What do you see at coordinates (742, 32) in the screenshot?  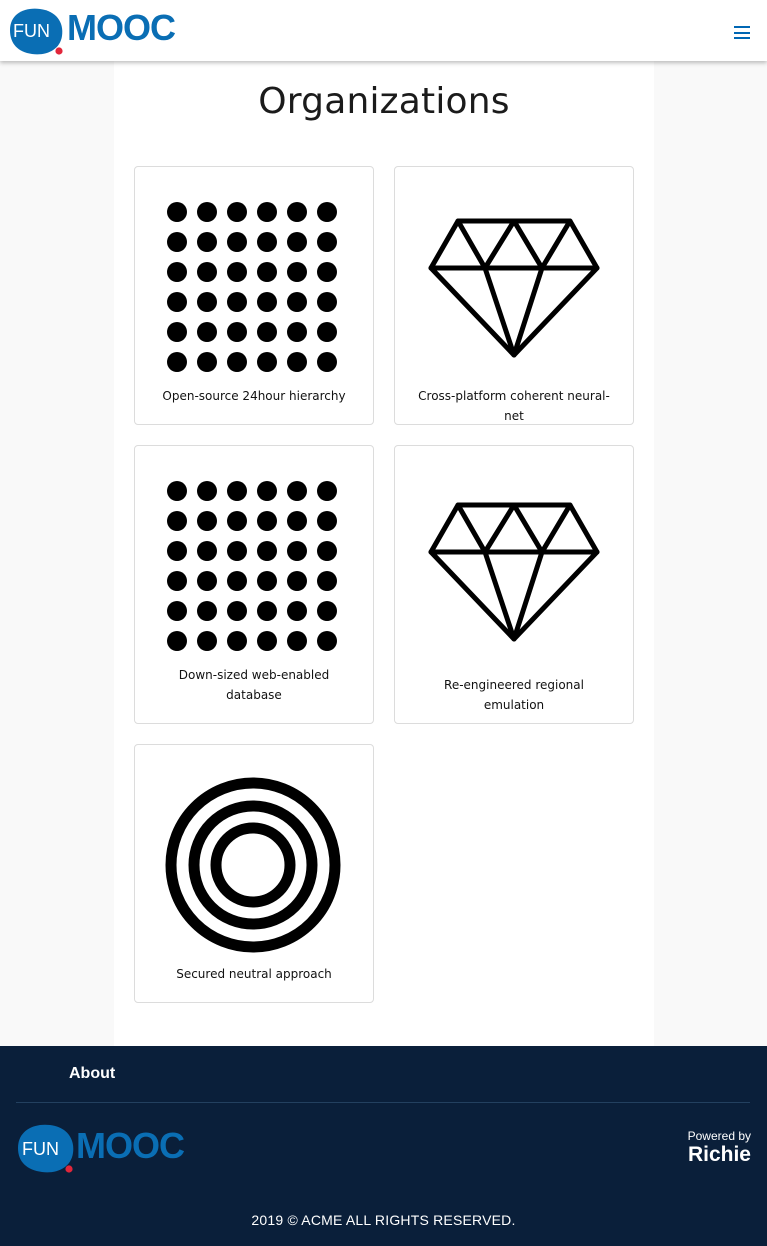 I see `hamburger-menu-icon` at bounding box center [742, 32].